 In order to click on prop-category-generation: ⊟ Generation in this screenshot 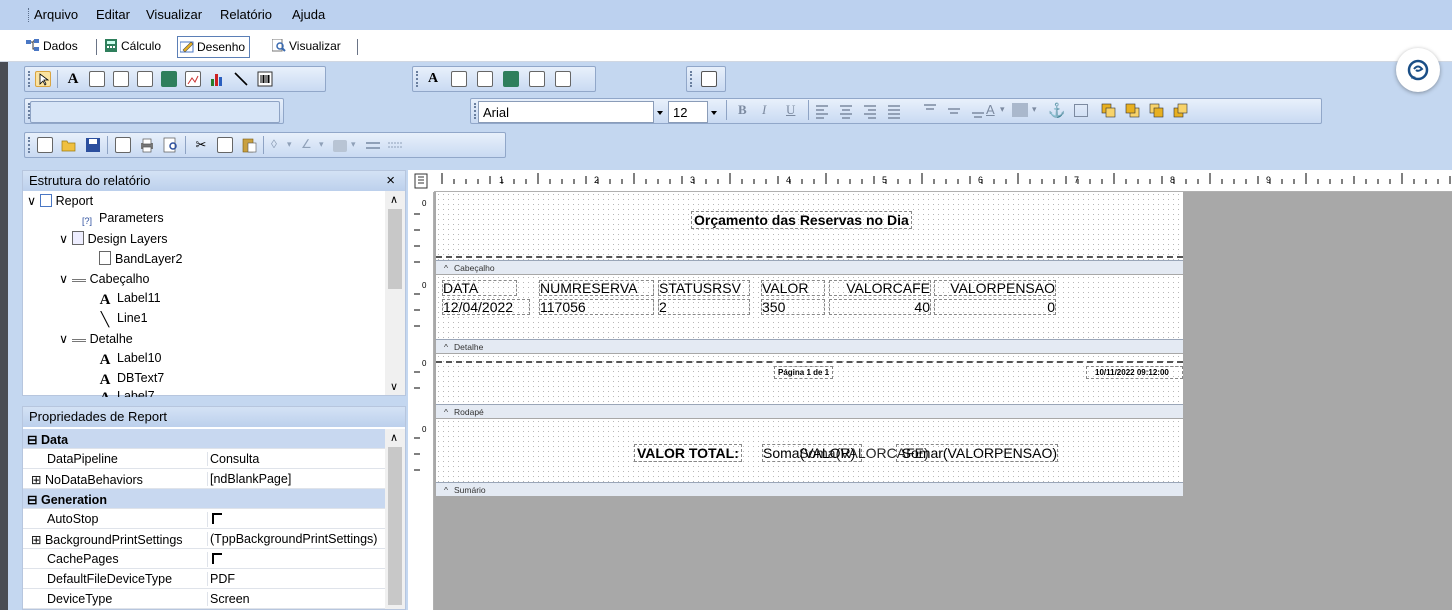, I will do `click(205, 499)`.